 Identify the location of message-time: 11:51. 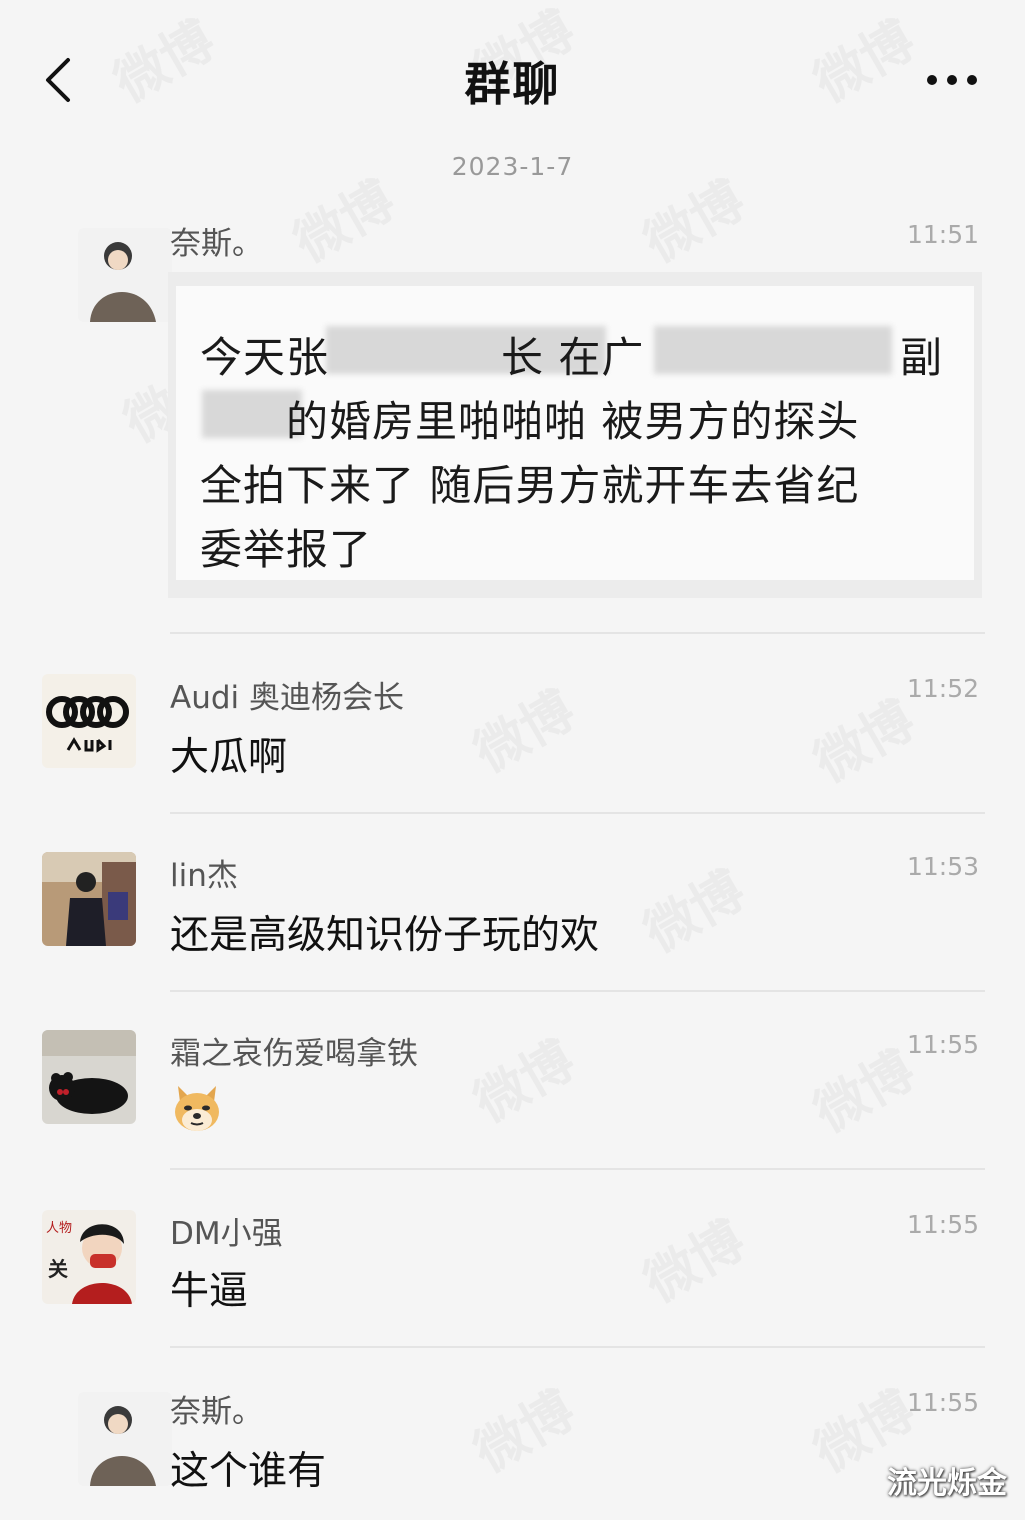
(942, 234).